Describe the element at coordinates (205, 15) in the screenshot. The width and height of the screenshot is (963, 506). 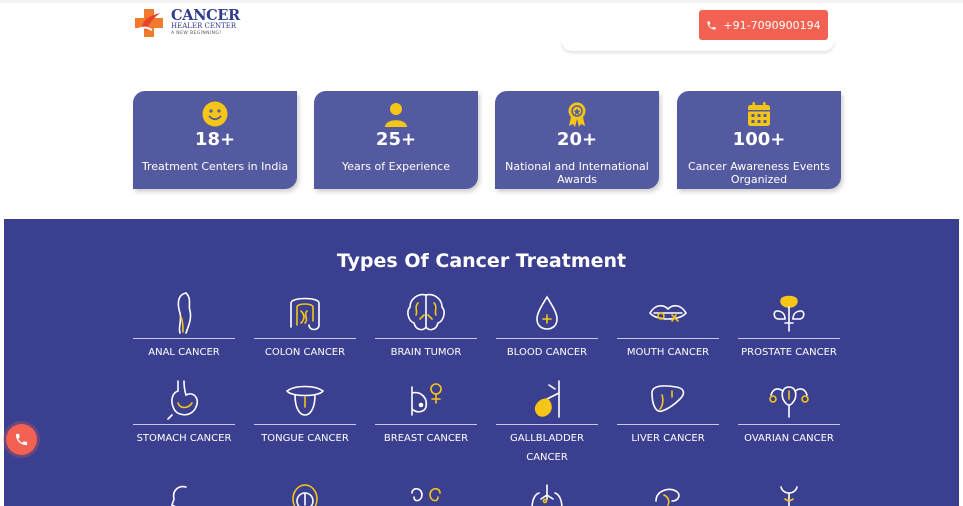
I see `logo-title: CANCER` at that location.